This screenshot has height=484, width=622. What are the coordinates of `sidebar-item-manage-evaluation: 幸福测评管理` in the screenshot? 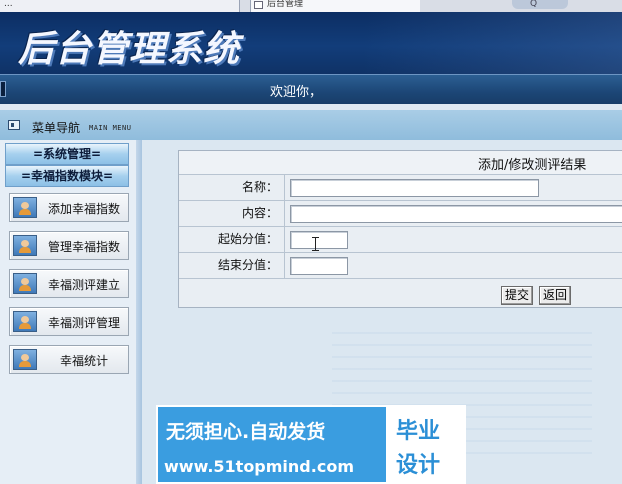 It's located at (69, 321).